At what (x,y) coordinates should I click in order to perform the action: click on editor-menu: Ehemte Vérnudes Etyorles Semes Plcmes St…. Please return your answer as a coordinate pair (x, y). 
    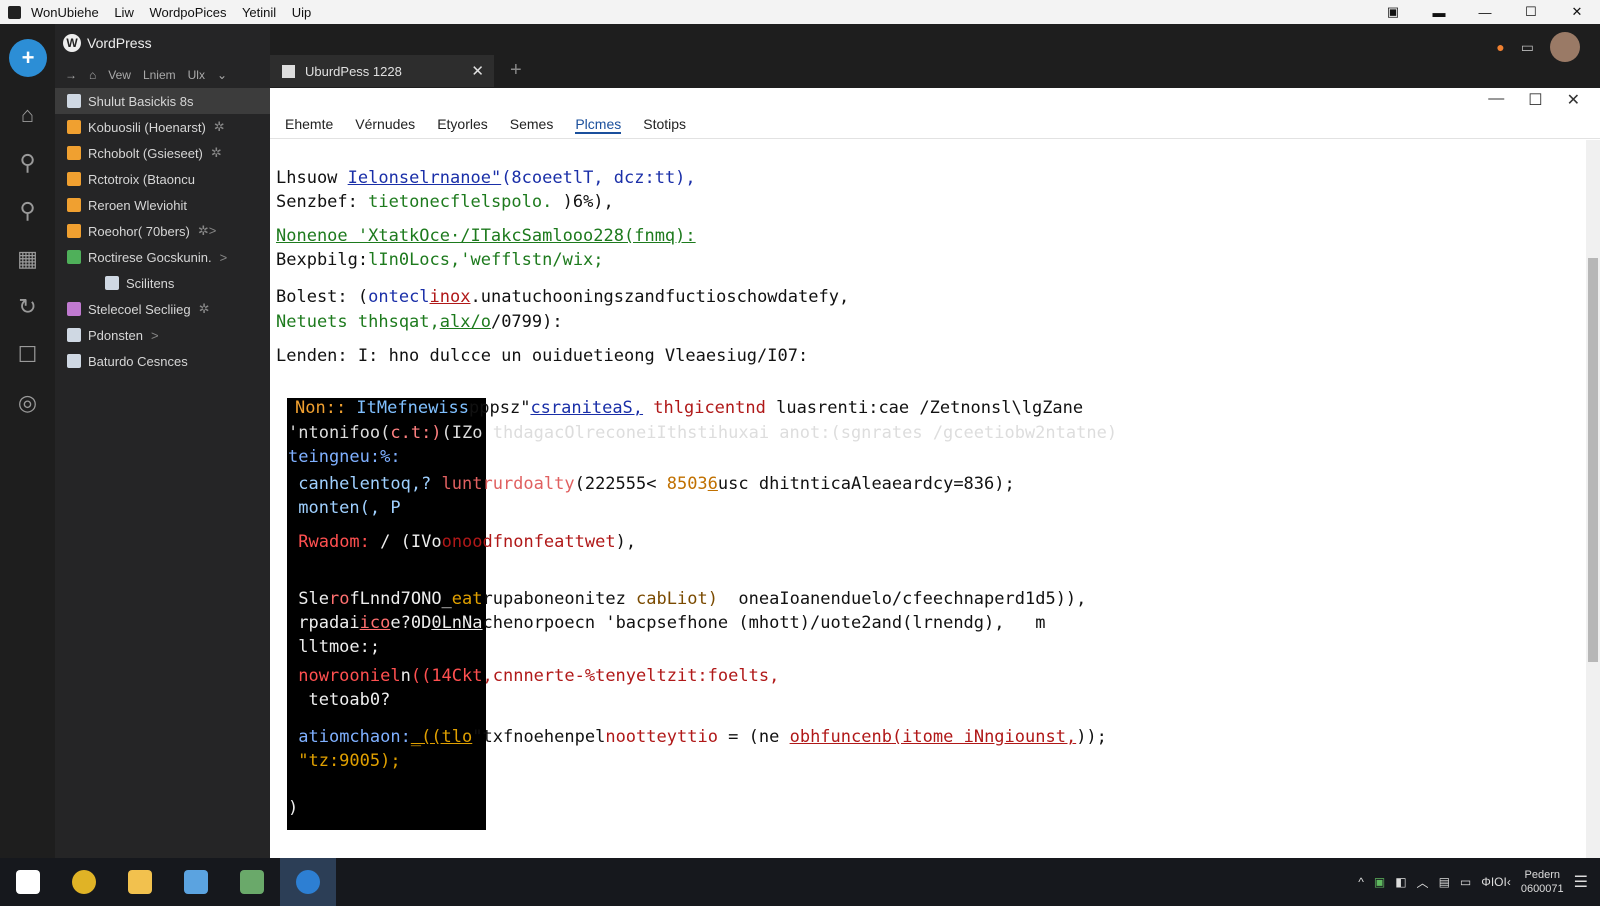
    Looking at the image, I should click on (485, 125).